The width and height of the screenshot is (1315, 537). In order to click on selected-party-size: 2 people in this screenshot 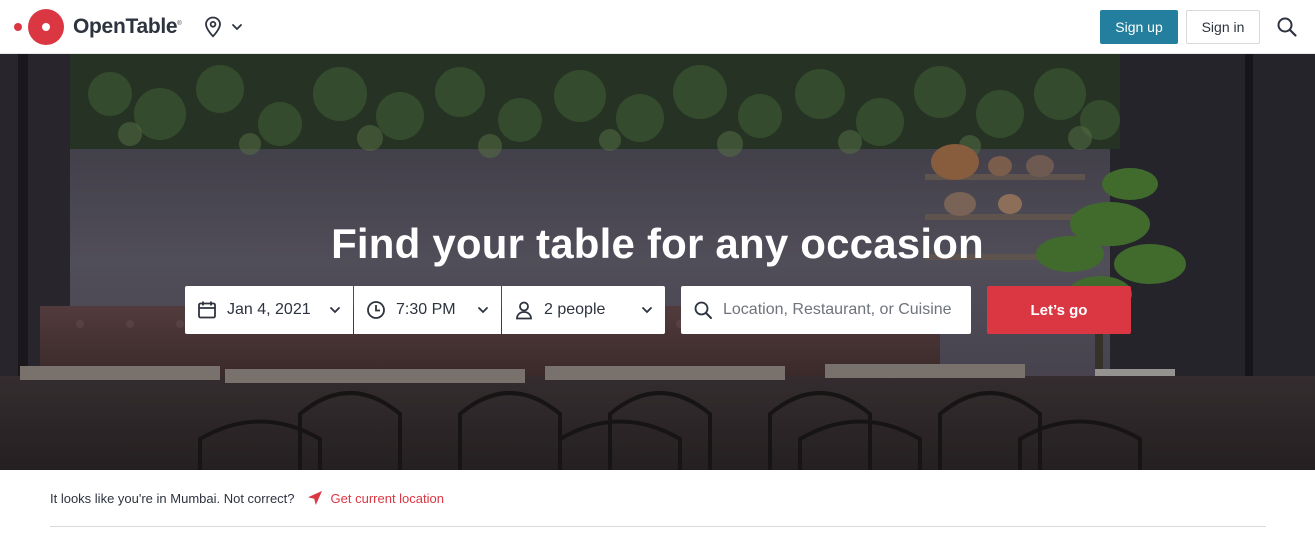, I will do `click(575, 309)`.